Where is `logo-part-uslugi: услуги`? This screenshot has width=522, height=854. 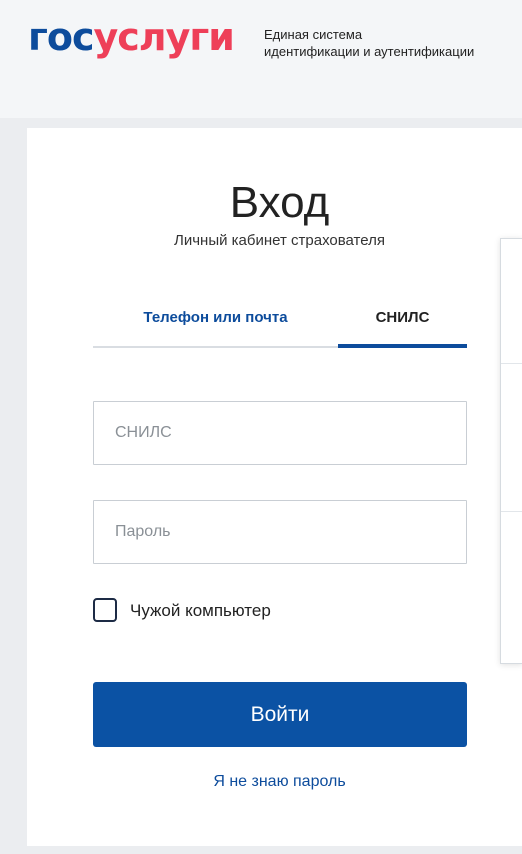
logo-part-uslugi: услуги is located at coordinates (164, 37).